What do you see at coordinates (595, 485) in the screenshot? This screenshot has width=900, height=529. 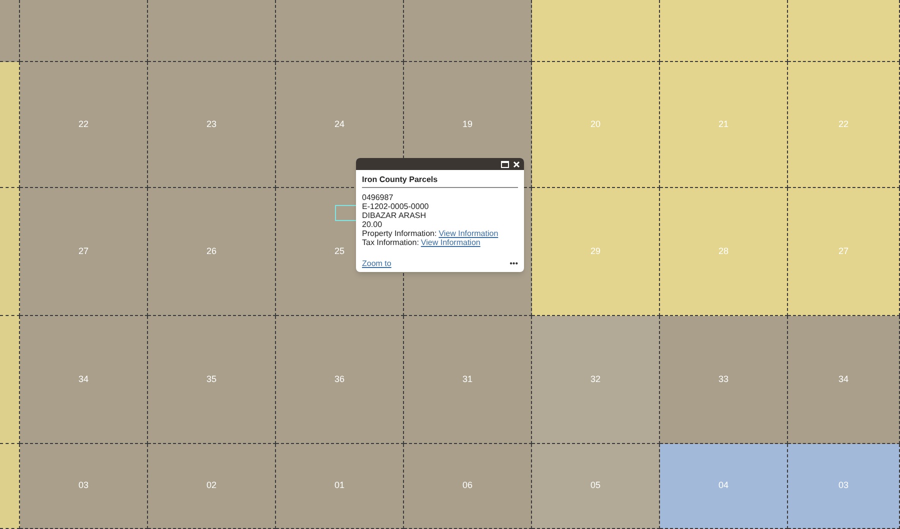 I see `section-number: 05` at bounding box center [595, 485].